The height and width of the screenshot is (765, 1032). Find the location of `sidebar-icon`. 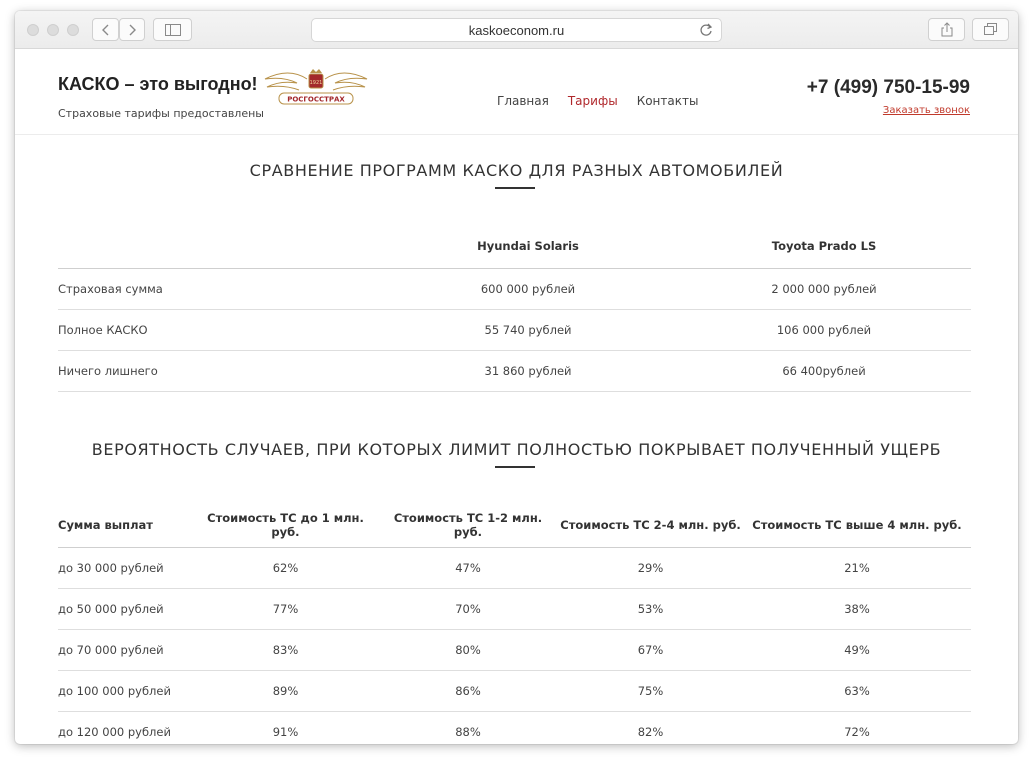

sidebar-icon is located at coordinates (172, 29).